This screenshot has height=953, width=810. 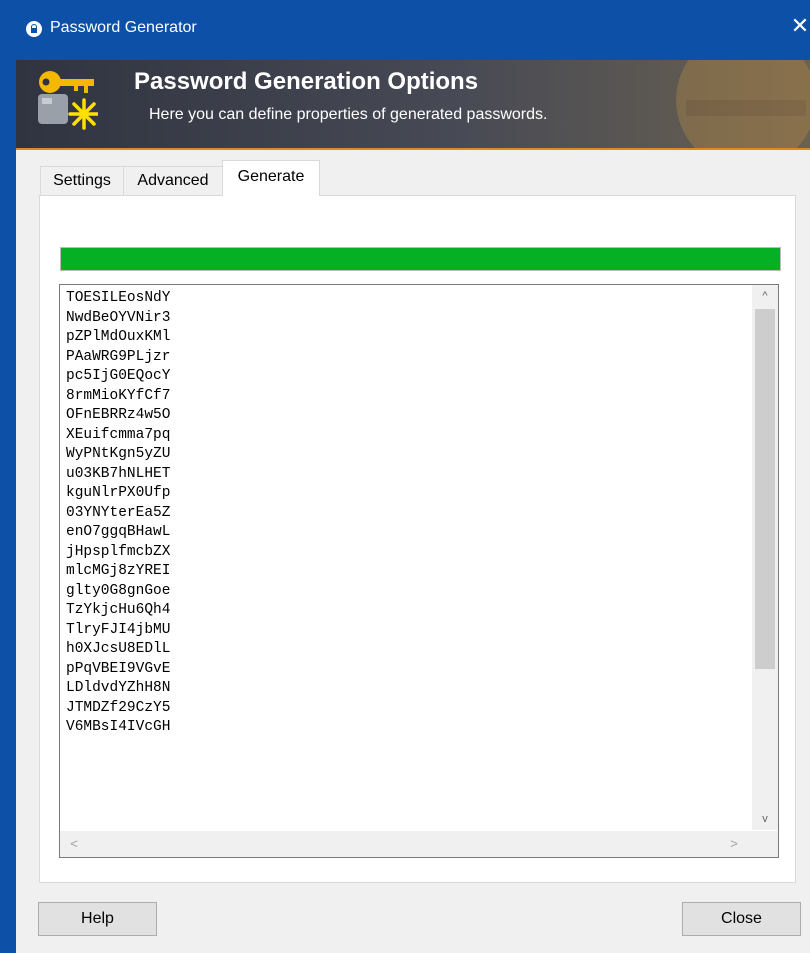 What do you see at coordinates (173, 180) in the screenshot?
I see `tab-advanced: Advanced` at bounding box center [173, 180].